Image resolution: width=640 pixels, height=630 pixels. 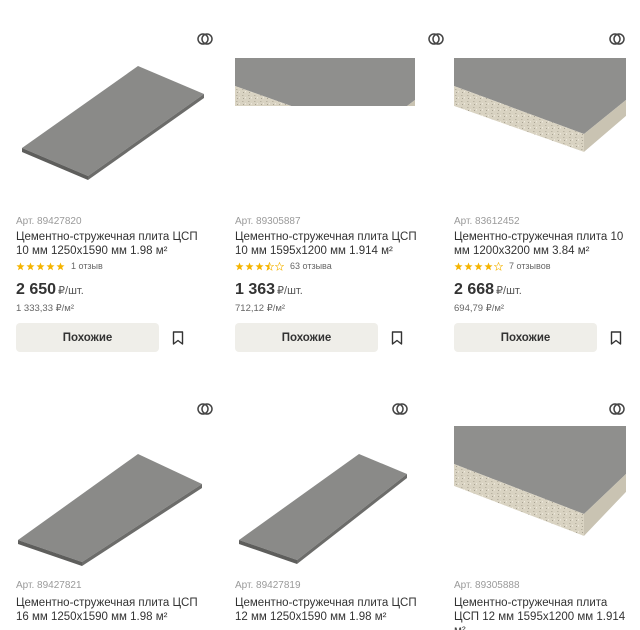 I want to click on review-count: 1 отзыв, so click(x=87, y=266).